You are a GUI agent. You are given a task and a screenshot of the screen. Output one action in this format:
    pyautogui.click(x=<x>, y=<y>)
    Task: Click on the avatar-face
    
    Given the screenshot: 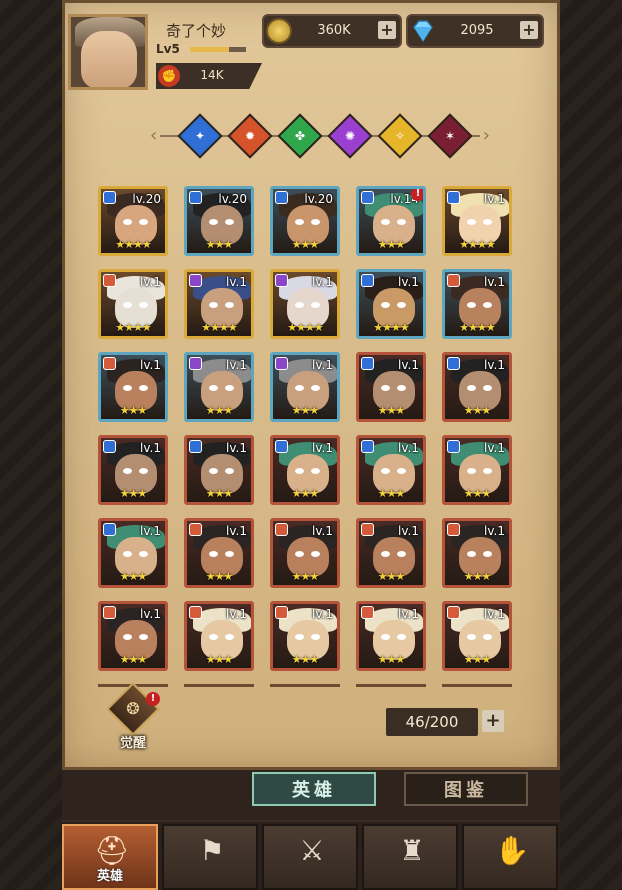 What is the action you would take?
    pyautogui.click(x=109, y=59)
    